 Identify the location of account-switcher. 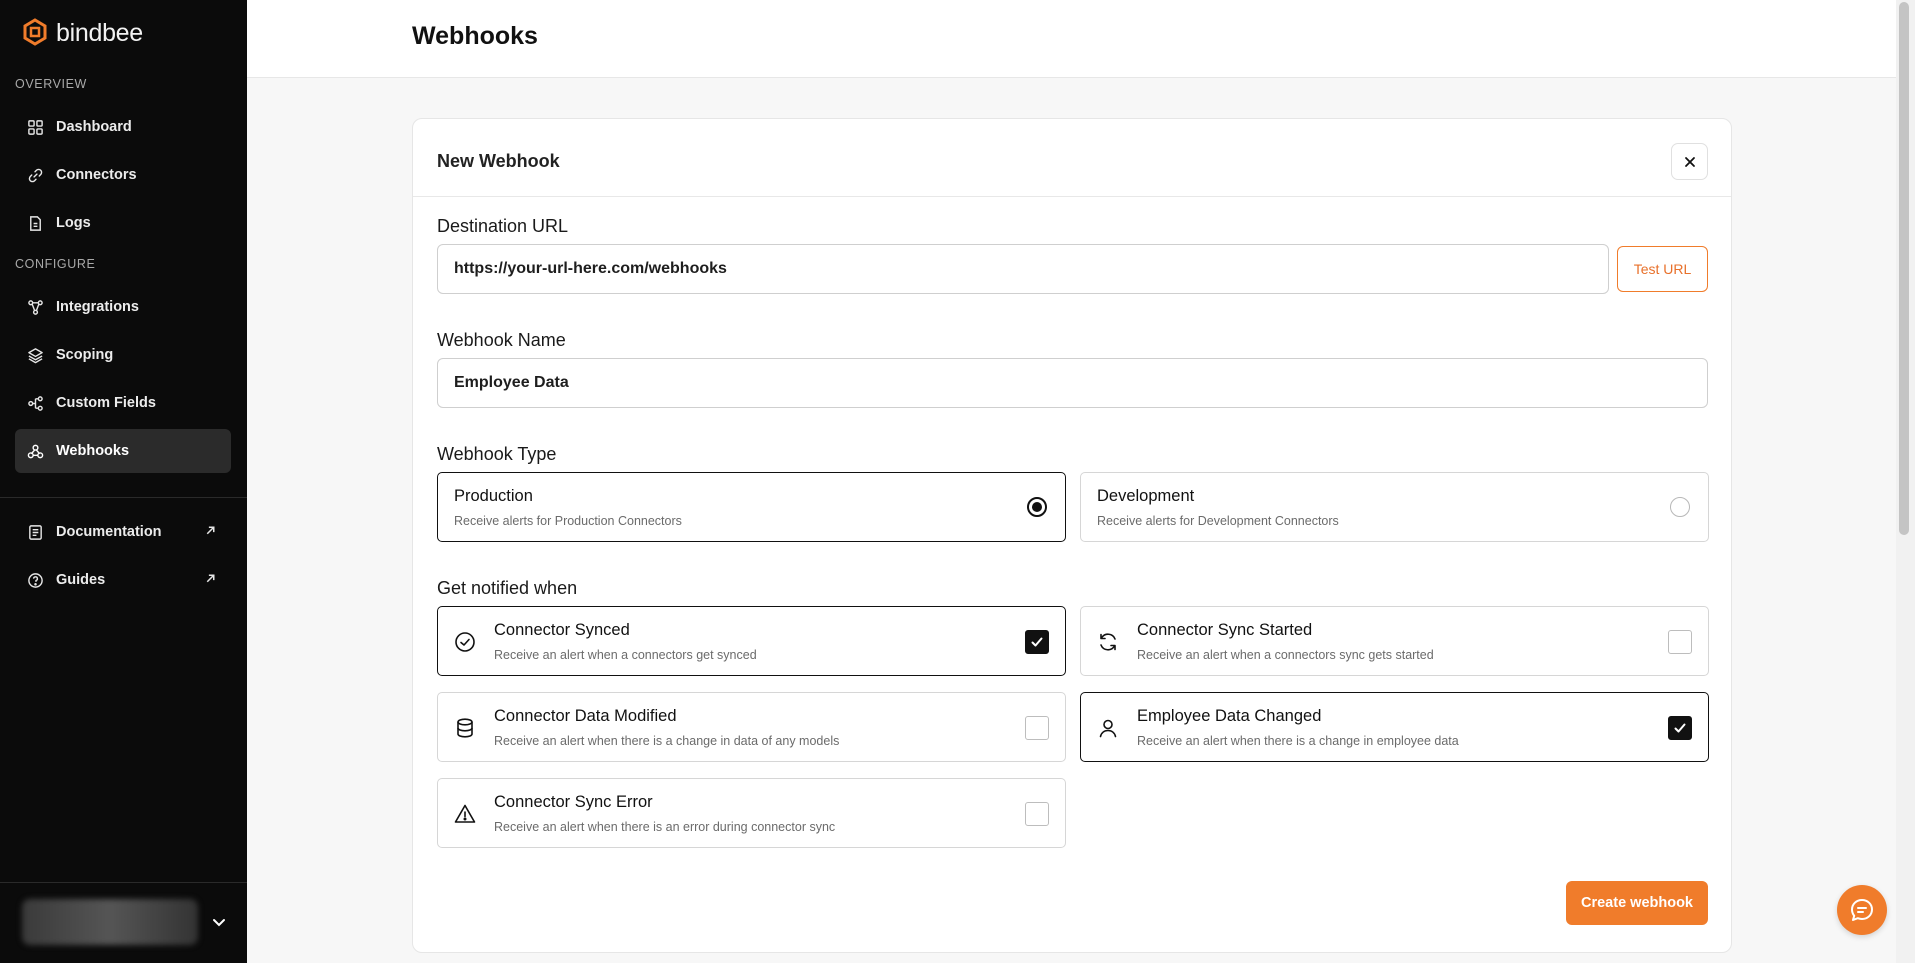
(123, 922).